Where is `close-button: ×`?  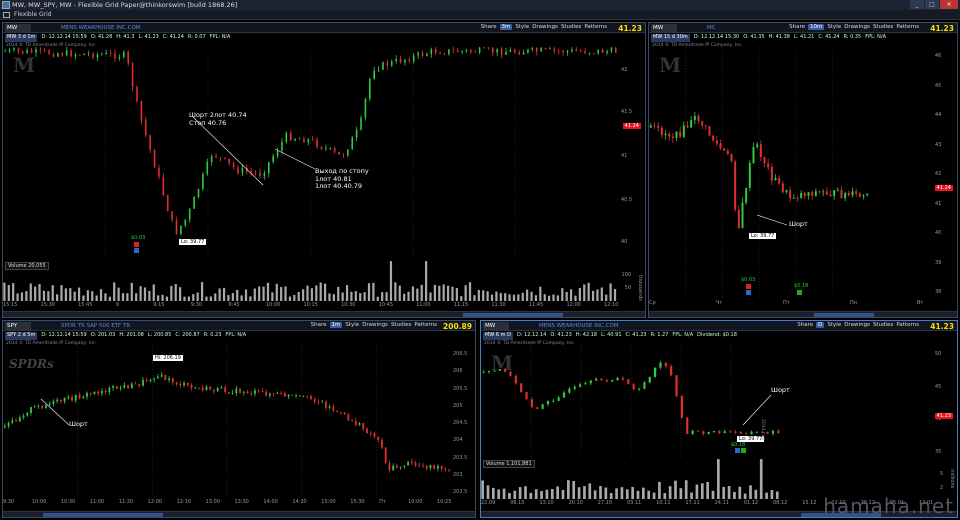
close-button: × is located at coordinates (949, 4).